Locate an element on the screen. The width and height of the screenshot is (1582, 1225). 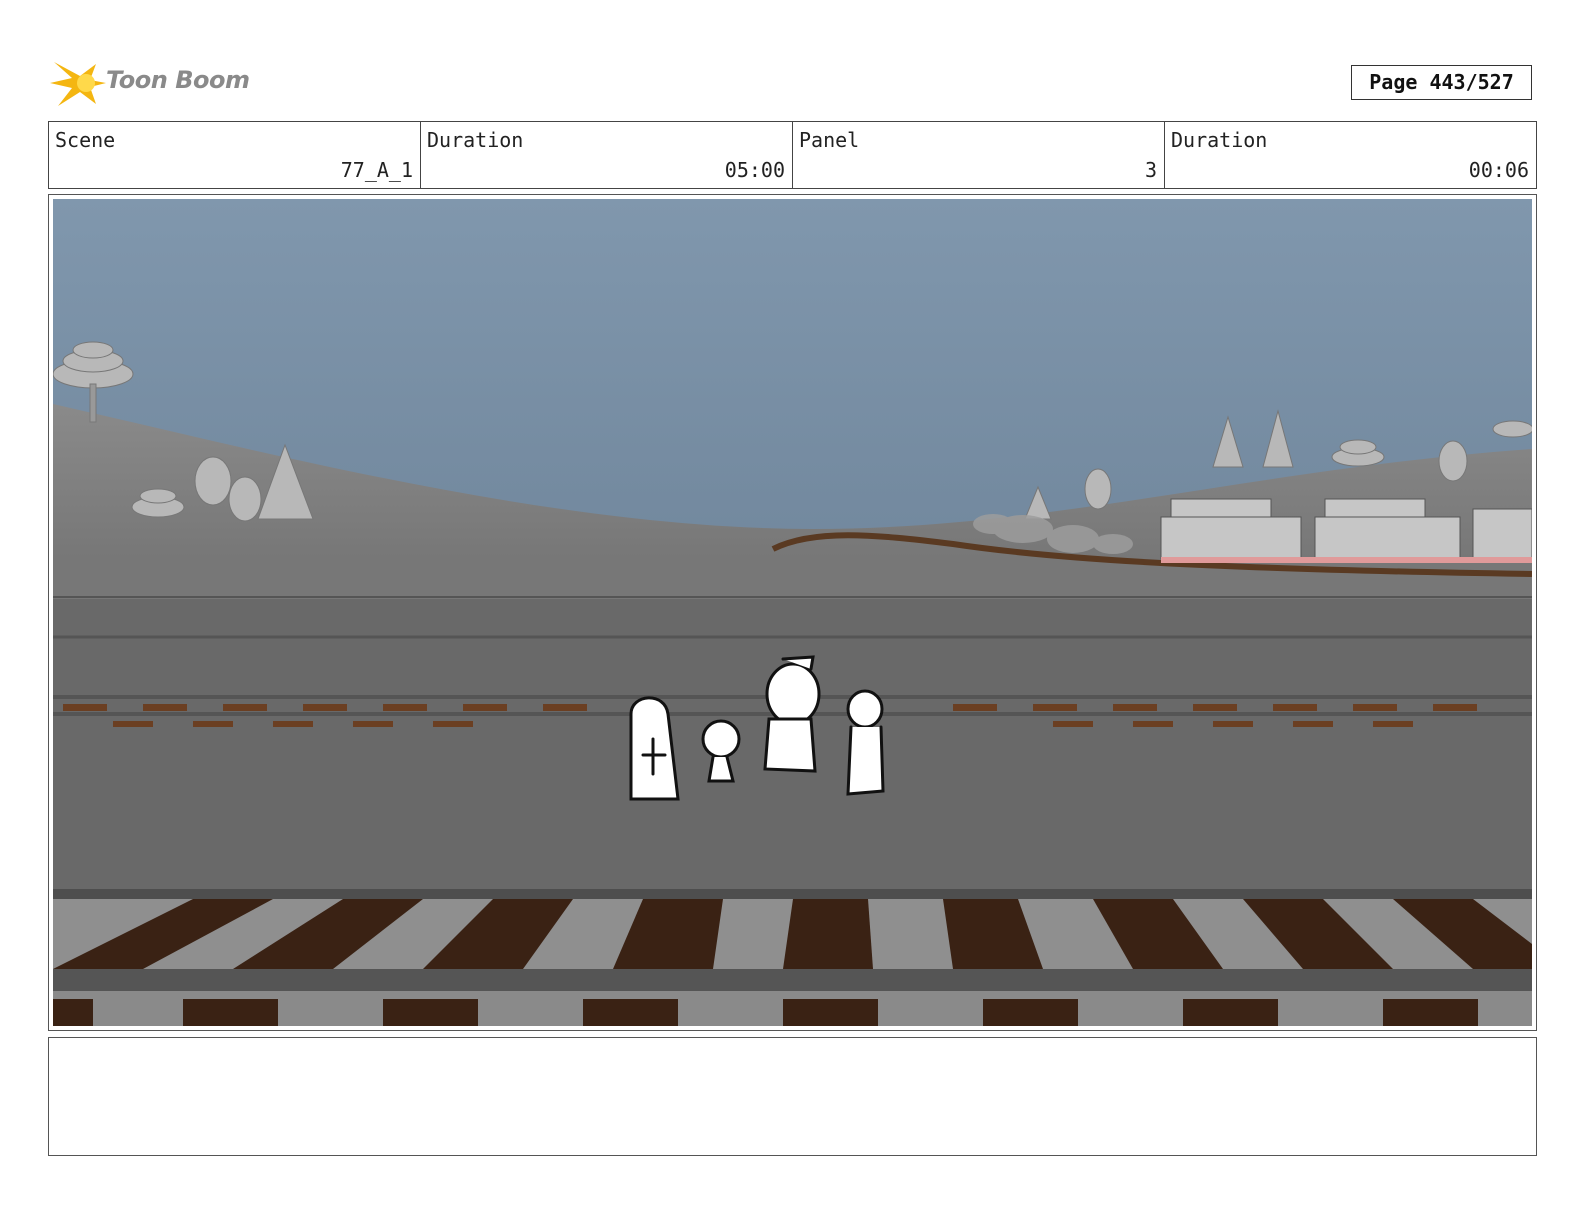
scene-cell: Scene 77_A_1 is located at coordinates (235, 155).